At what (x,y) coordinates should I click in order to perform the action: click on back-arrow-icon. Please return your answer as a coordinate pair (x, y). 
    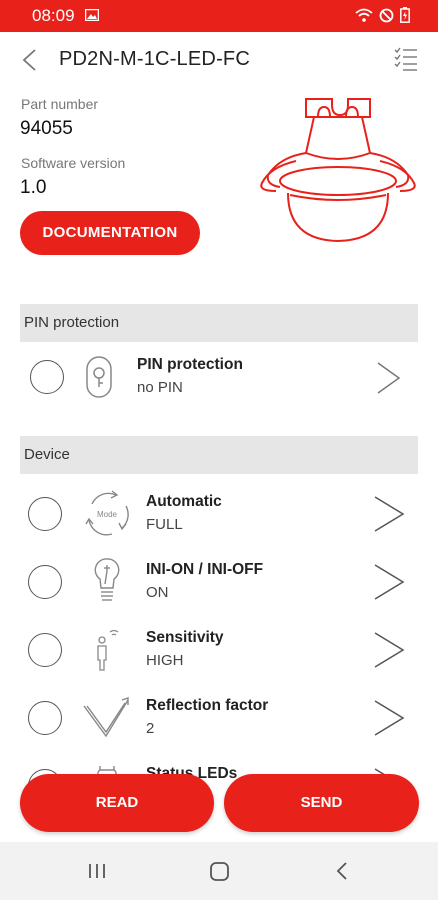
    Looking at the image, I should click on (30, 60).